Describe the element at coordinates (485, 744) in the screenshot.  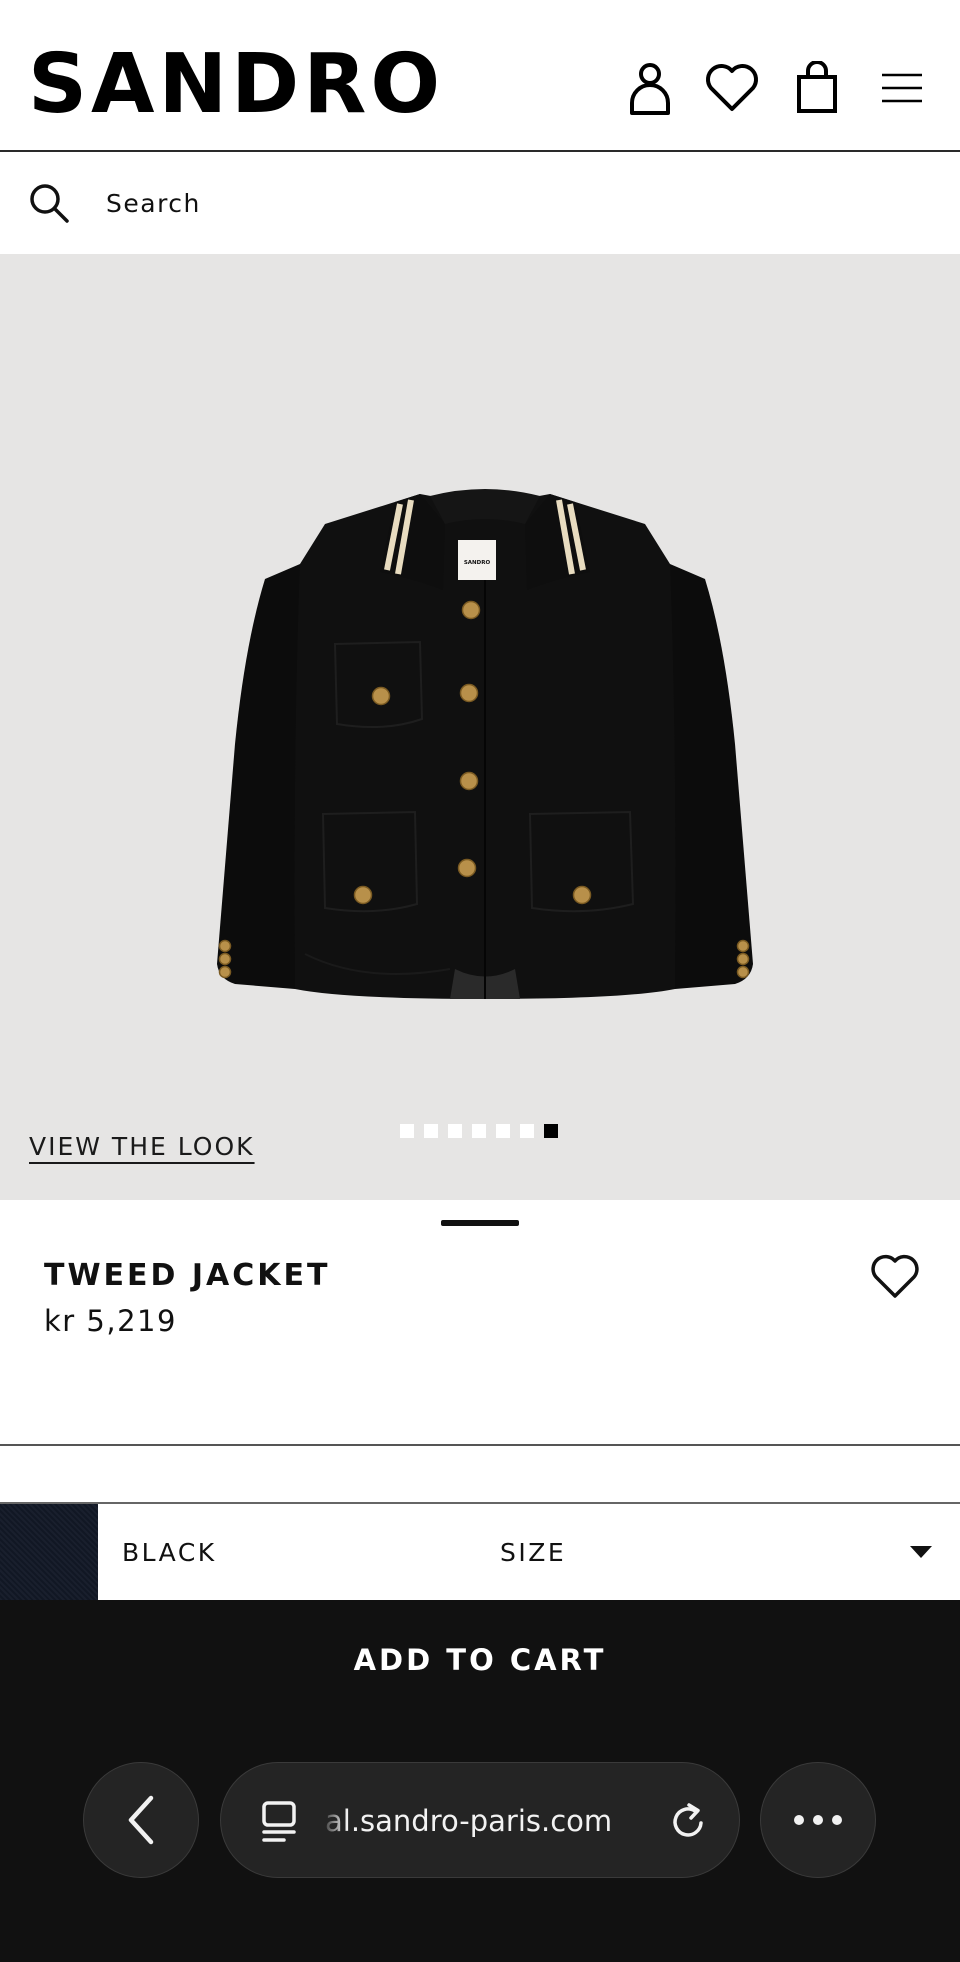
I see `product-image: SANDRO` at that location.